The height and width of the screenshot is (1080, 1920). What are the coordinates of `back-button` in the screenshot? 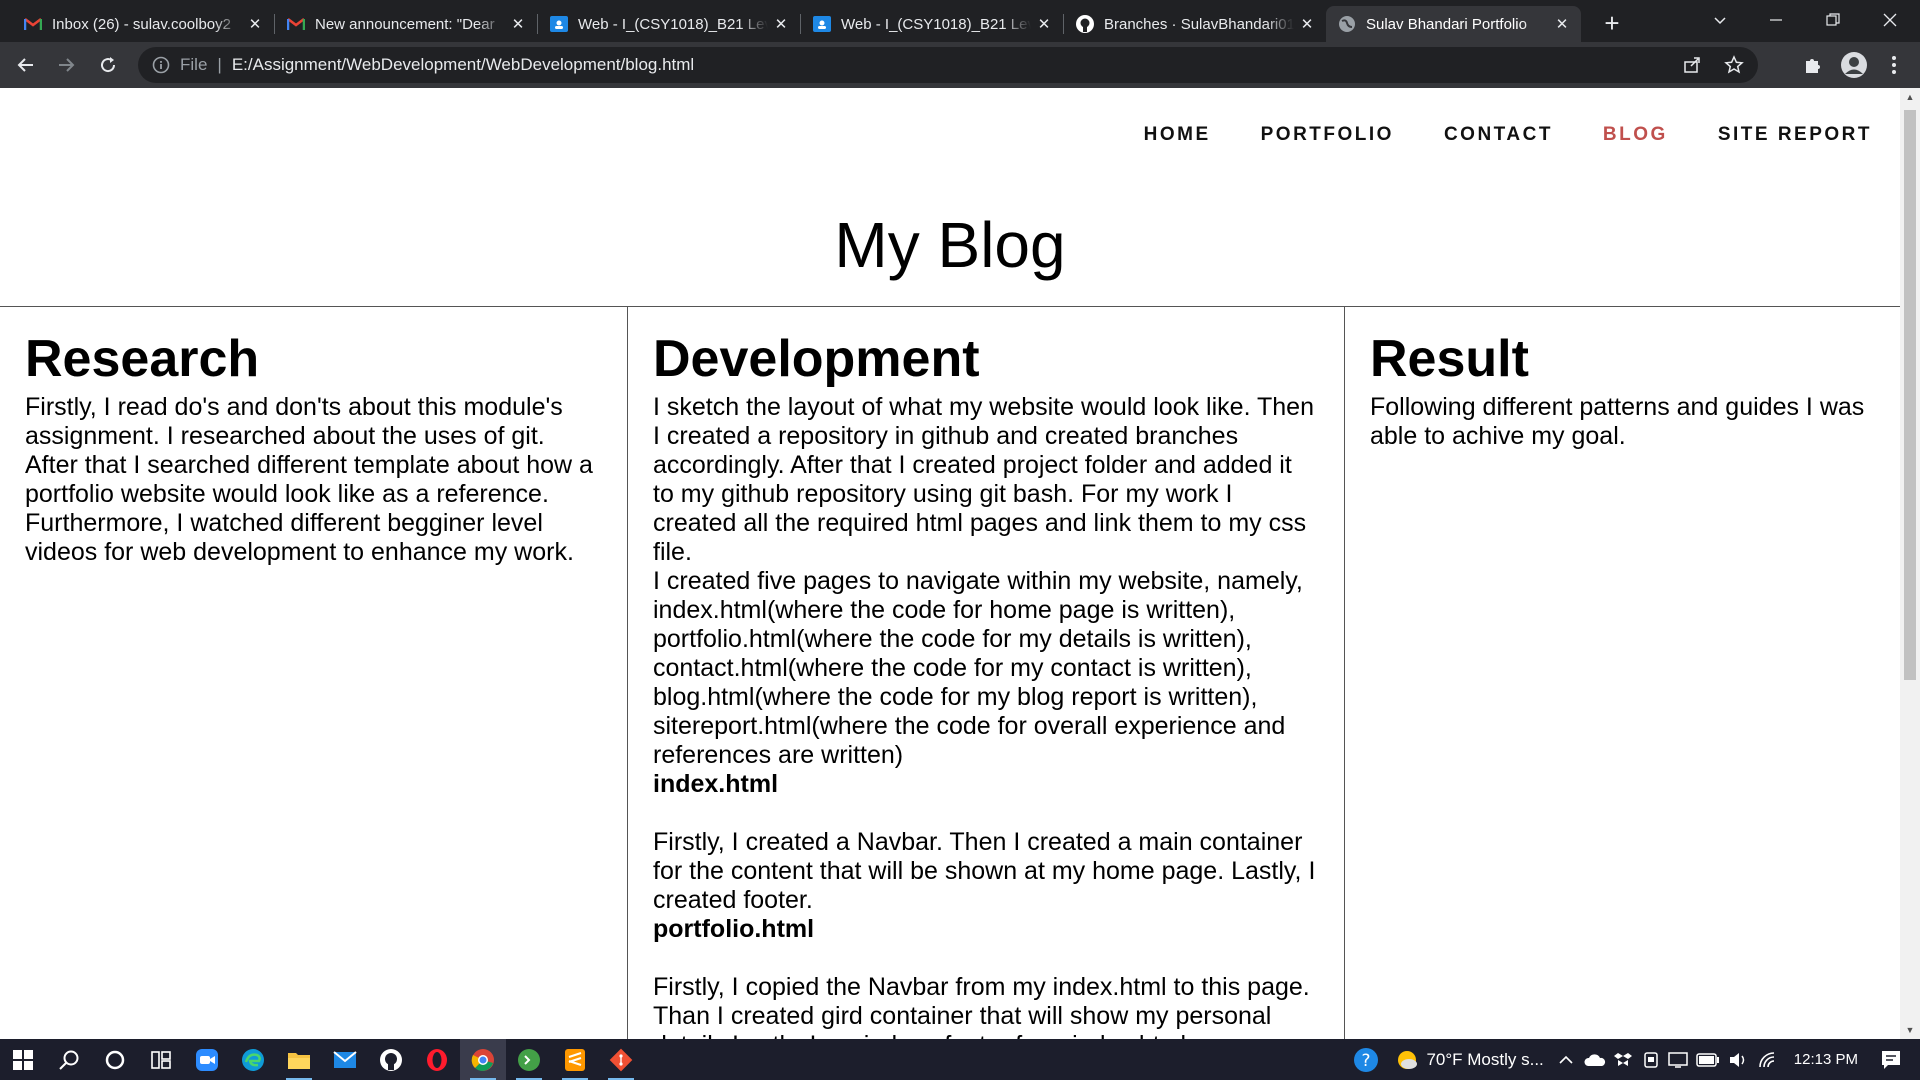 It's located at (26, 65).